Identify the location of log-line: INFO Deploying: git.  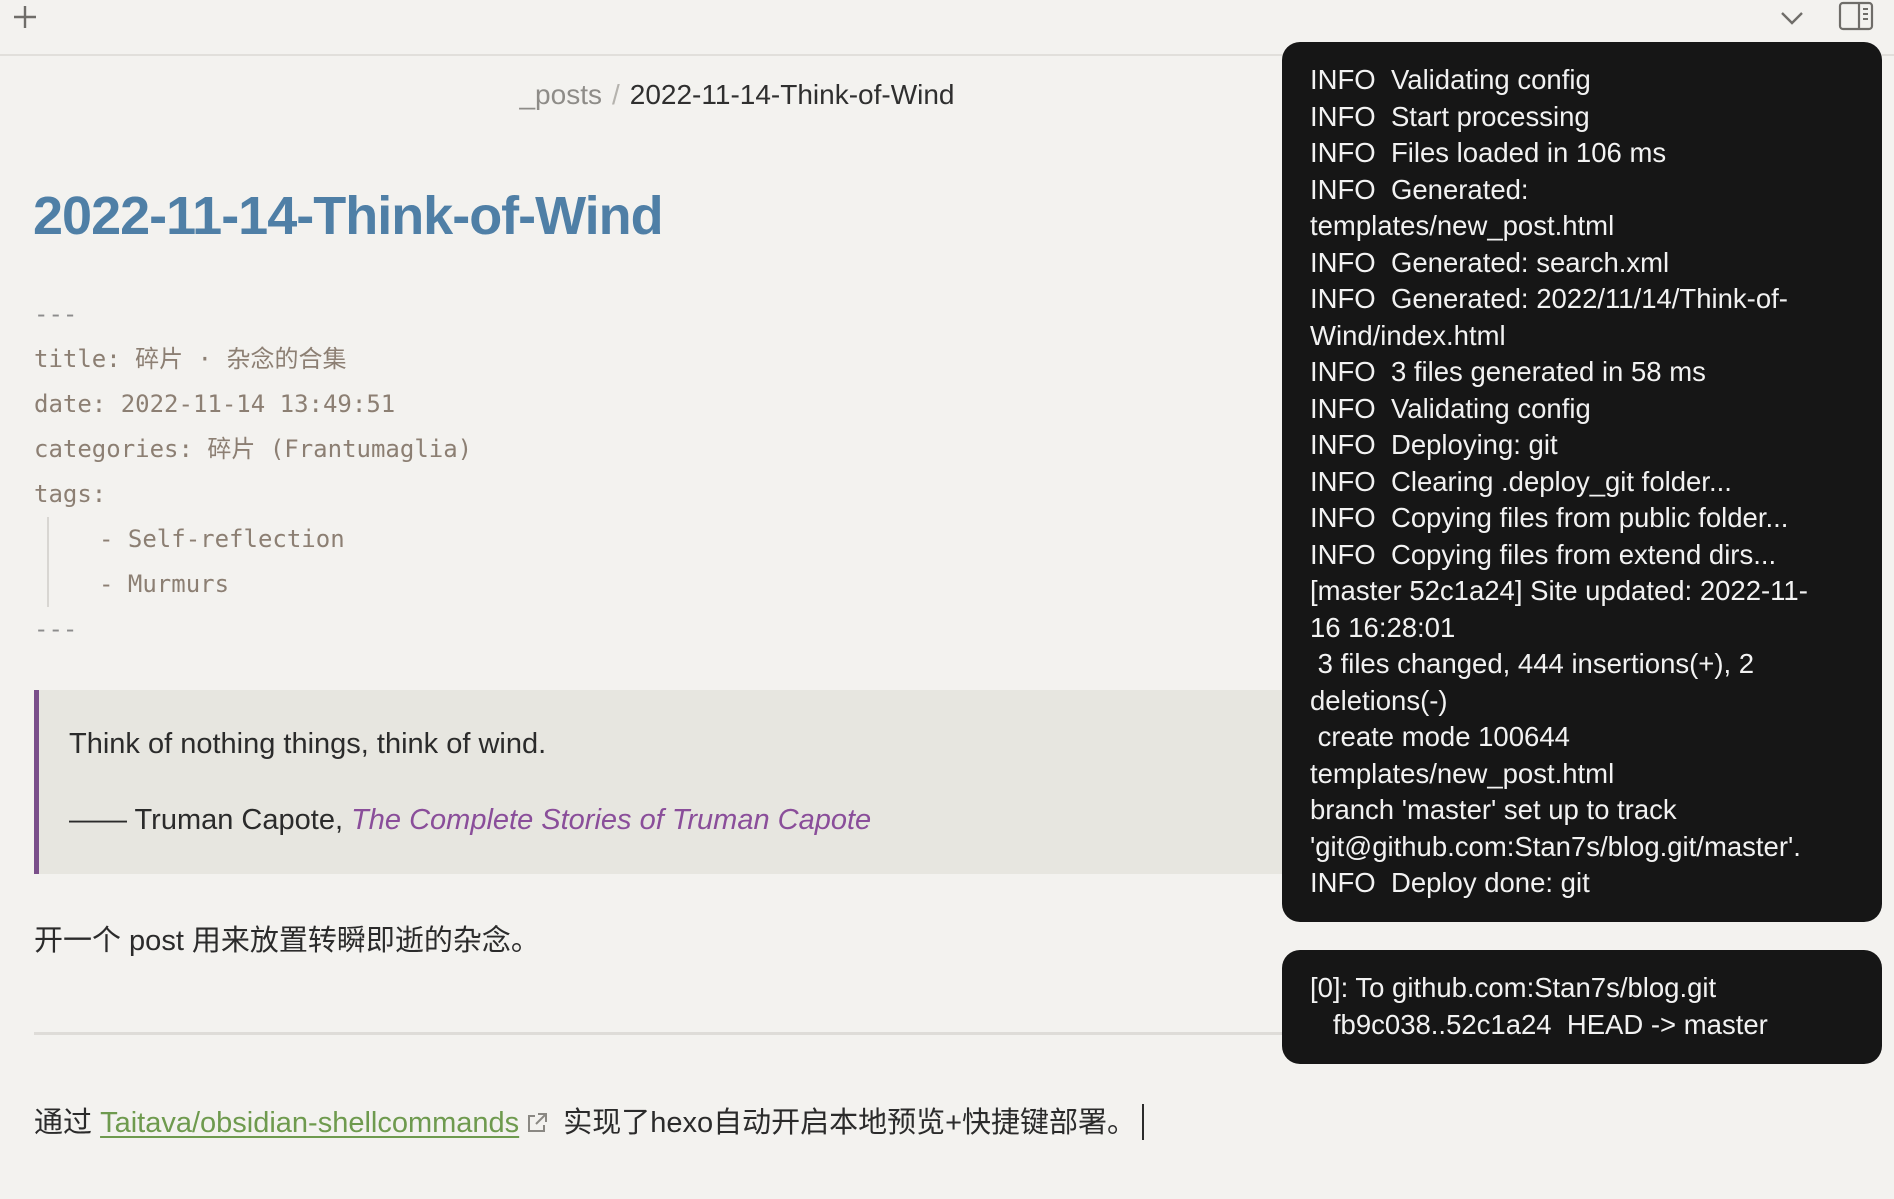
(1434, 444).